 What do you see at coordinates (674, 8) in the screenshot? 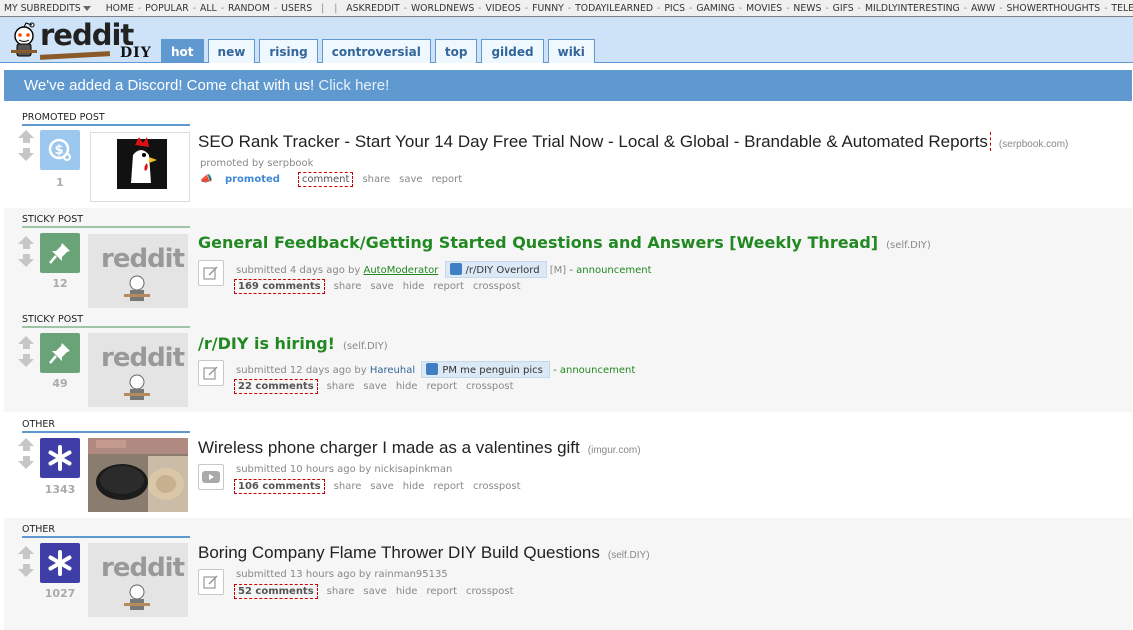
I see `sub-link: PICS` at bounding box center [674, 8].